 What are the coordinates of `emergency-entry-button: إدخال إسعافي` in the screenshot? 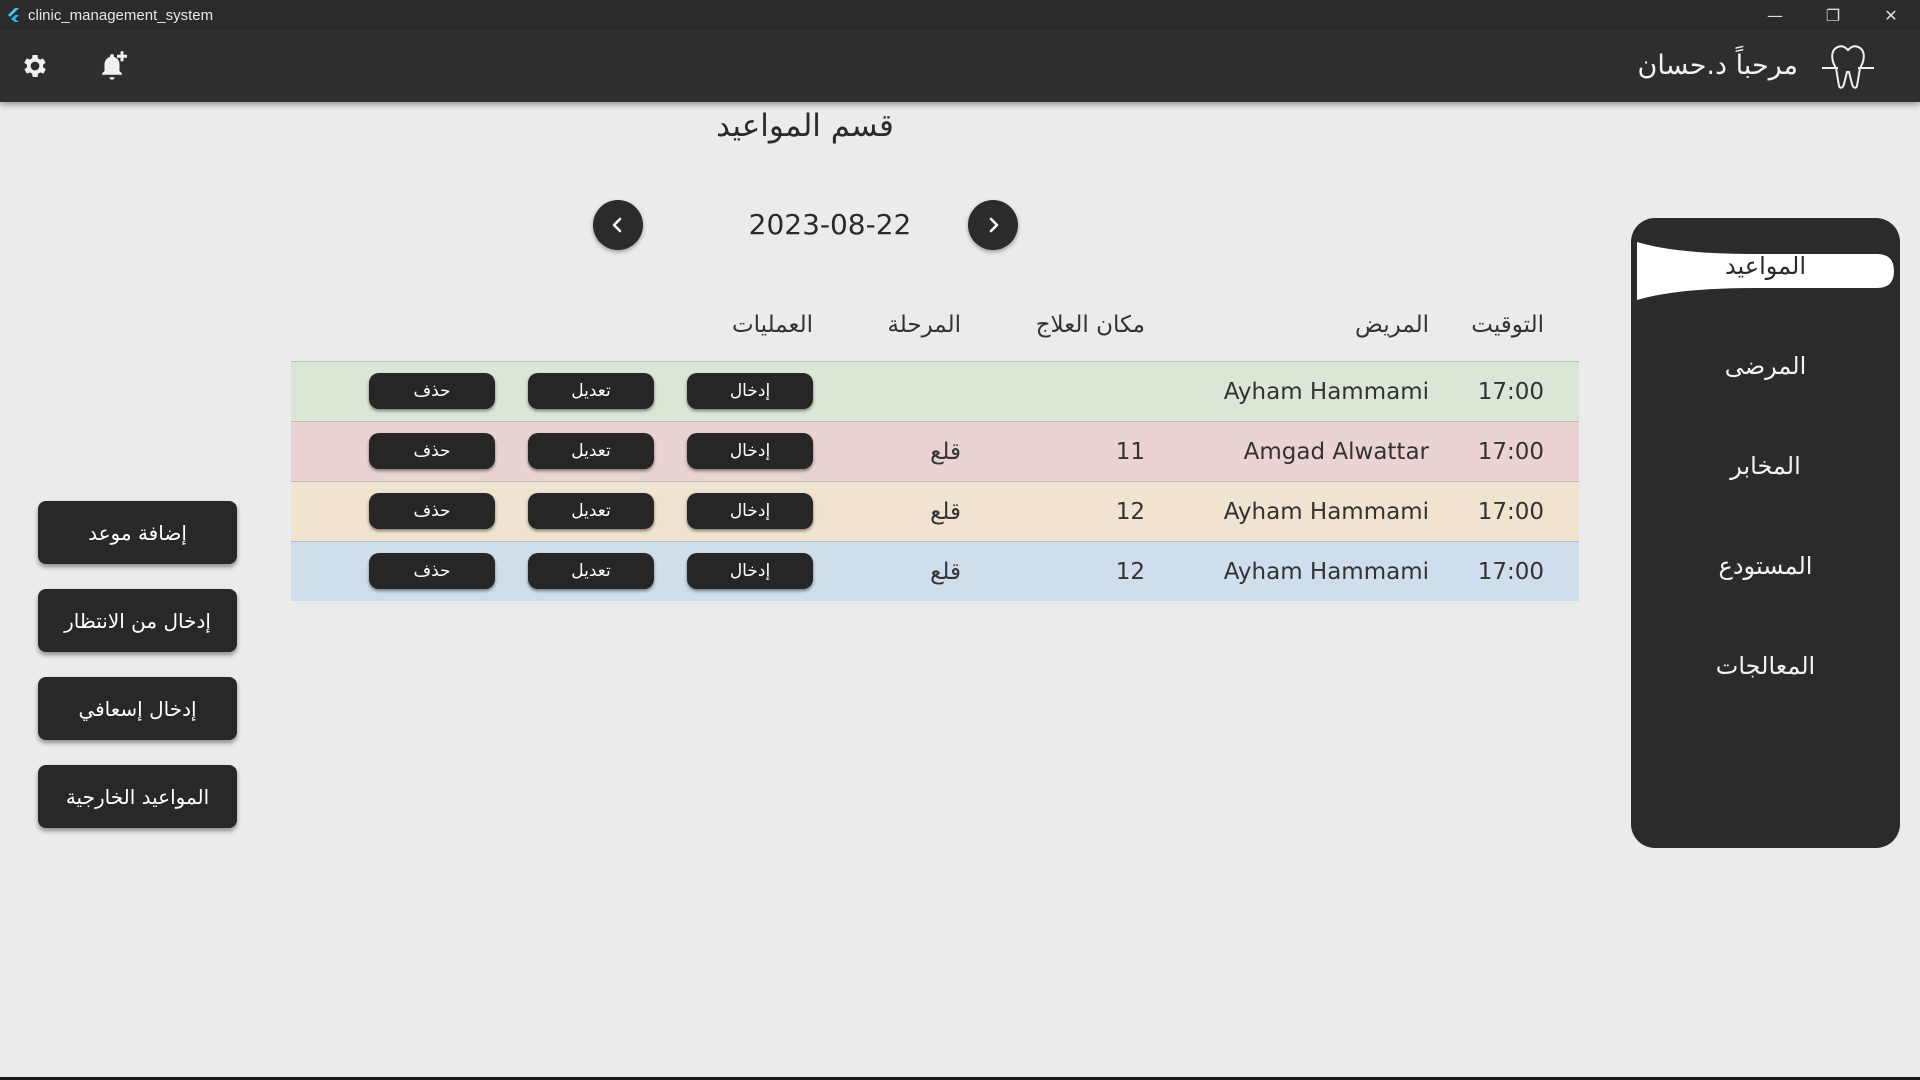 It's located at (137, 708).